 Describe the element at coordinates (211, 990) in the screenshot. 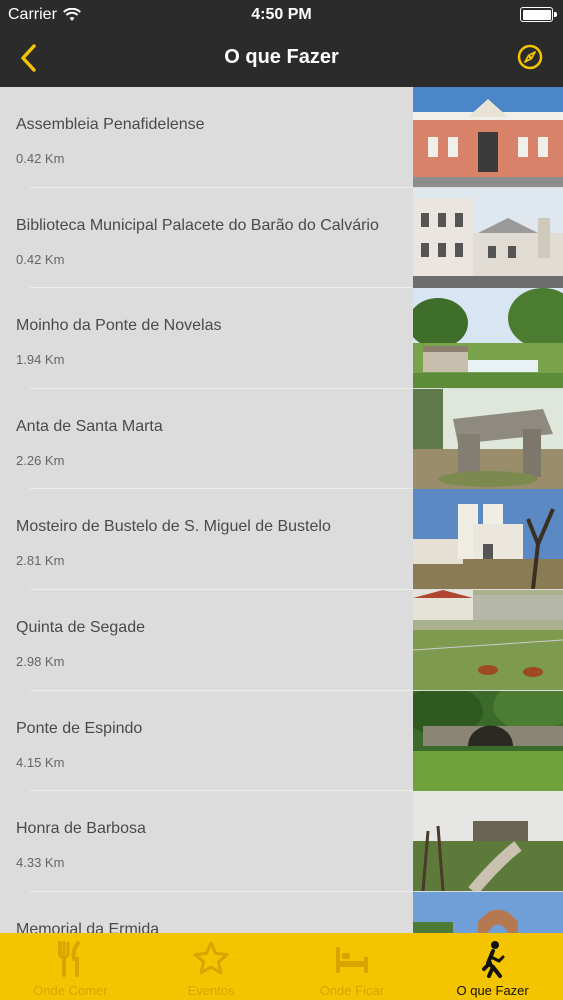

I see `tab-label: Eventos` at that location.